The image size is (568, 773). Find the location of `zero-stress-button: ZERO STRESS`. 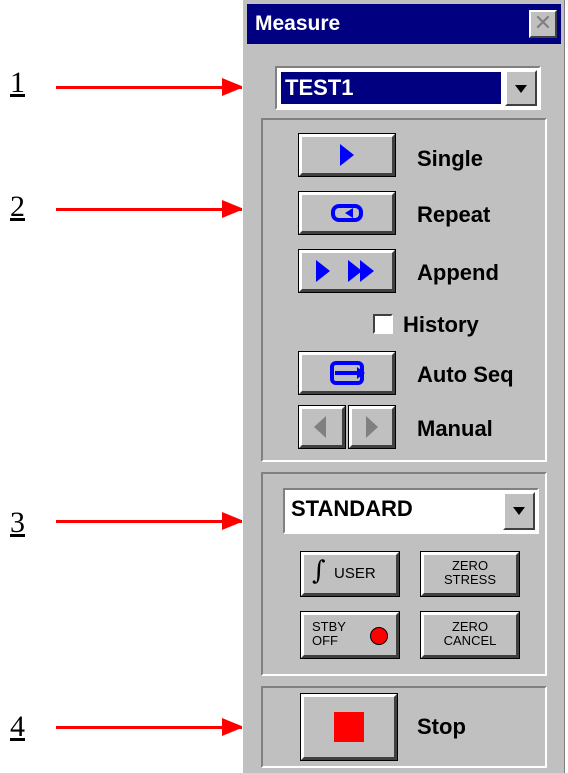

zero-stress-button: ZERO STRESS is located at coordinates (470, 574).